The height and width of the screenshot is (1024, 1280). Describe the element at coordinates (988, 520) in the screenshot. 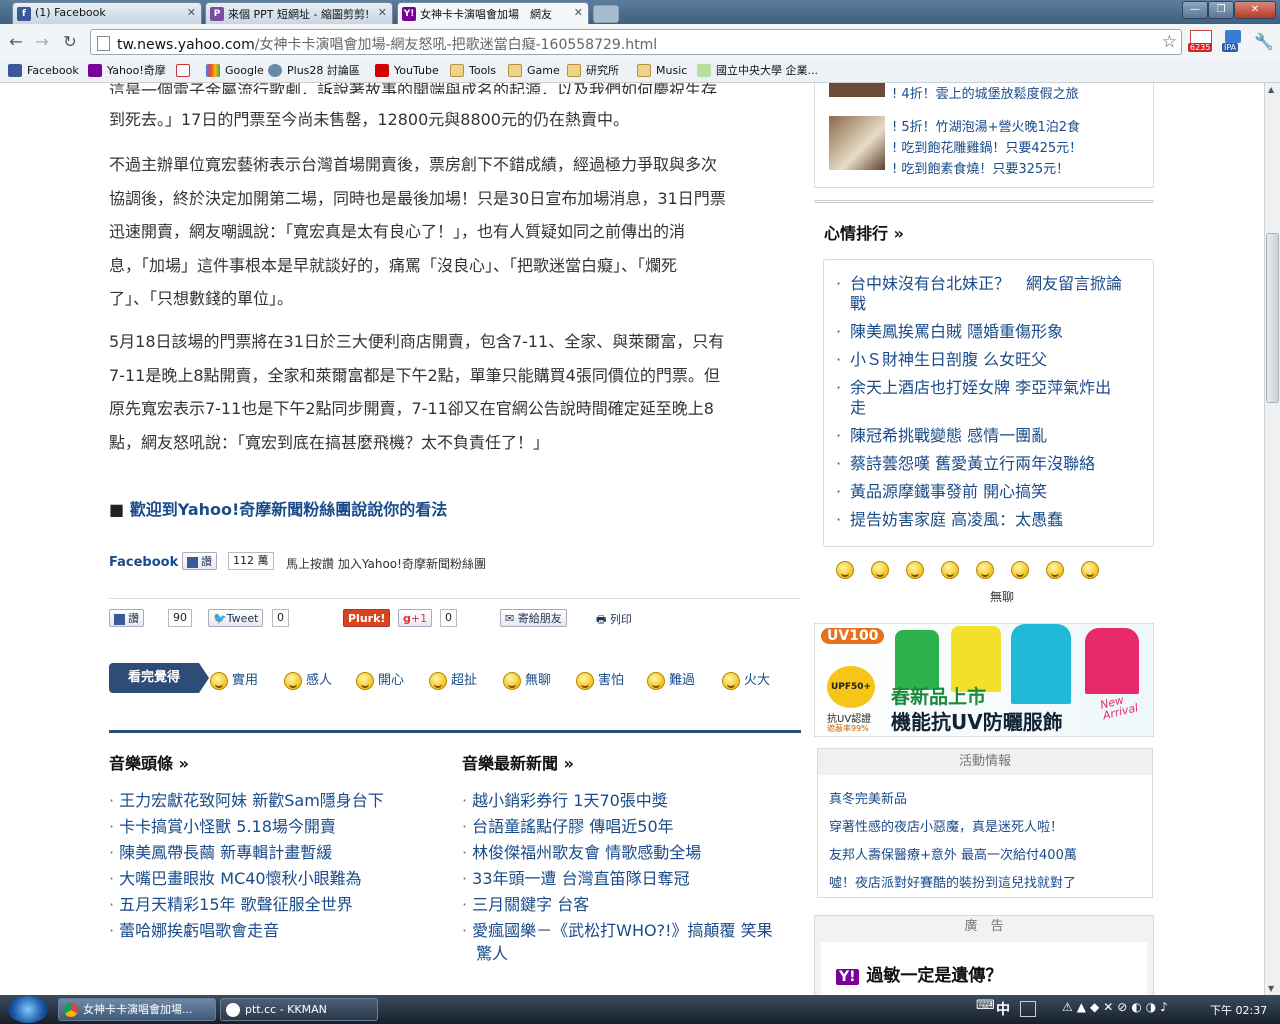

I see `ranking-item: 提告妨害家庭 高凌風：太愚蠢` at that location.